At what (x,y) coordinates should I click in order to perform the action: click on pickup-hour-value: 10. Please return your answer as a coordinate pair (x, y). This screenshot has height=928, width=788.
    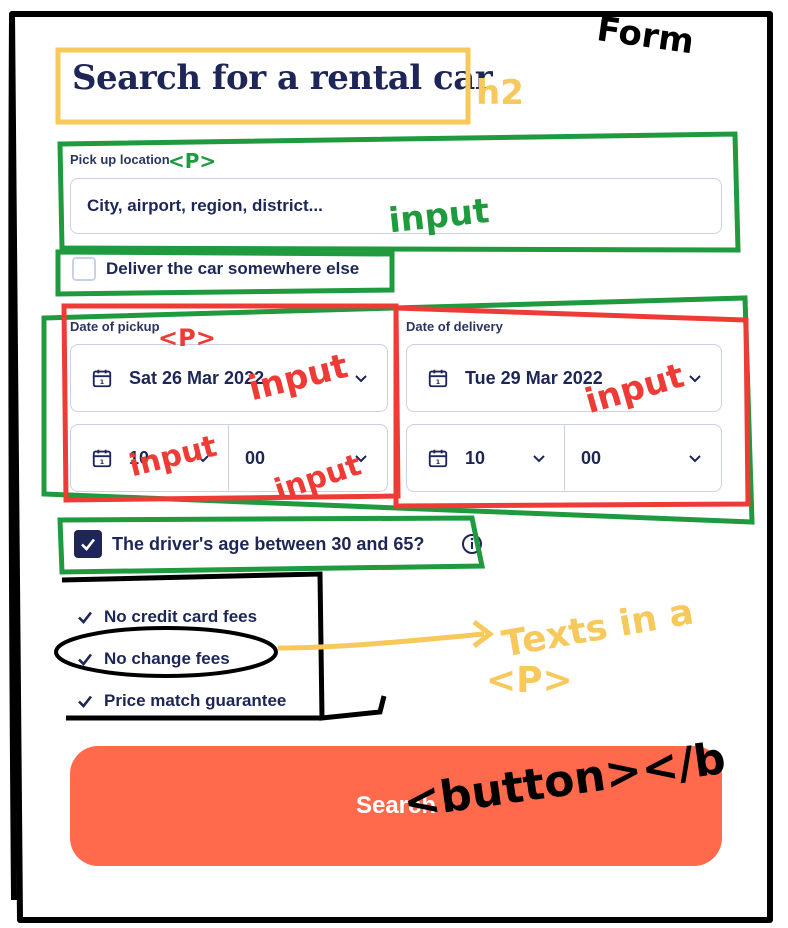
    Looking at the image, I should click on (139, 457).